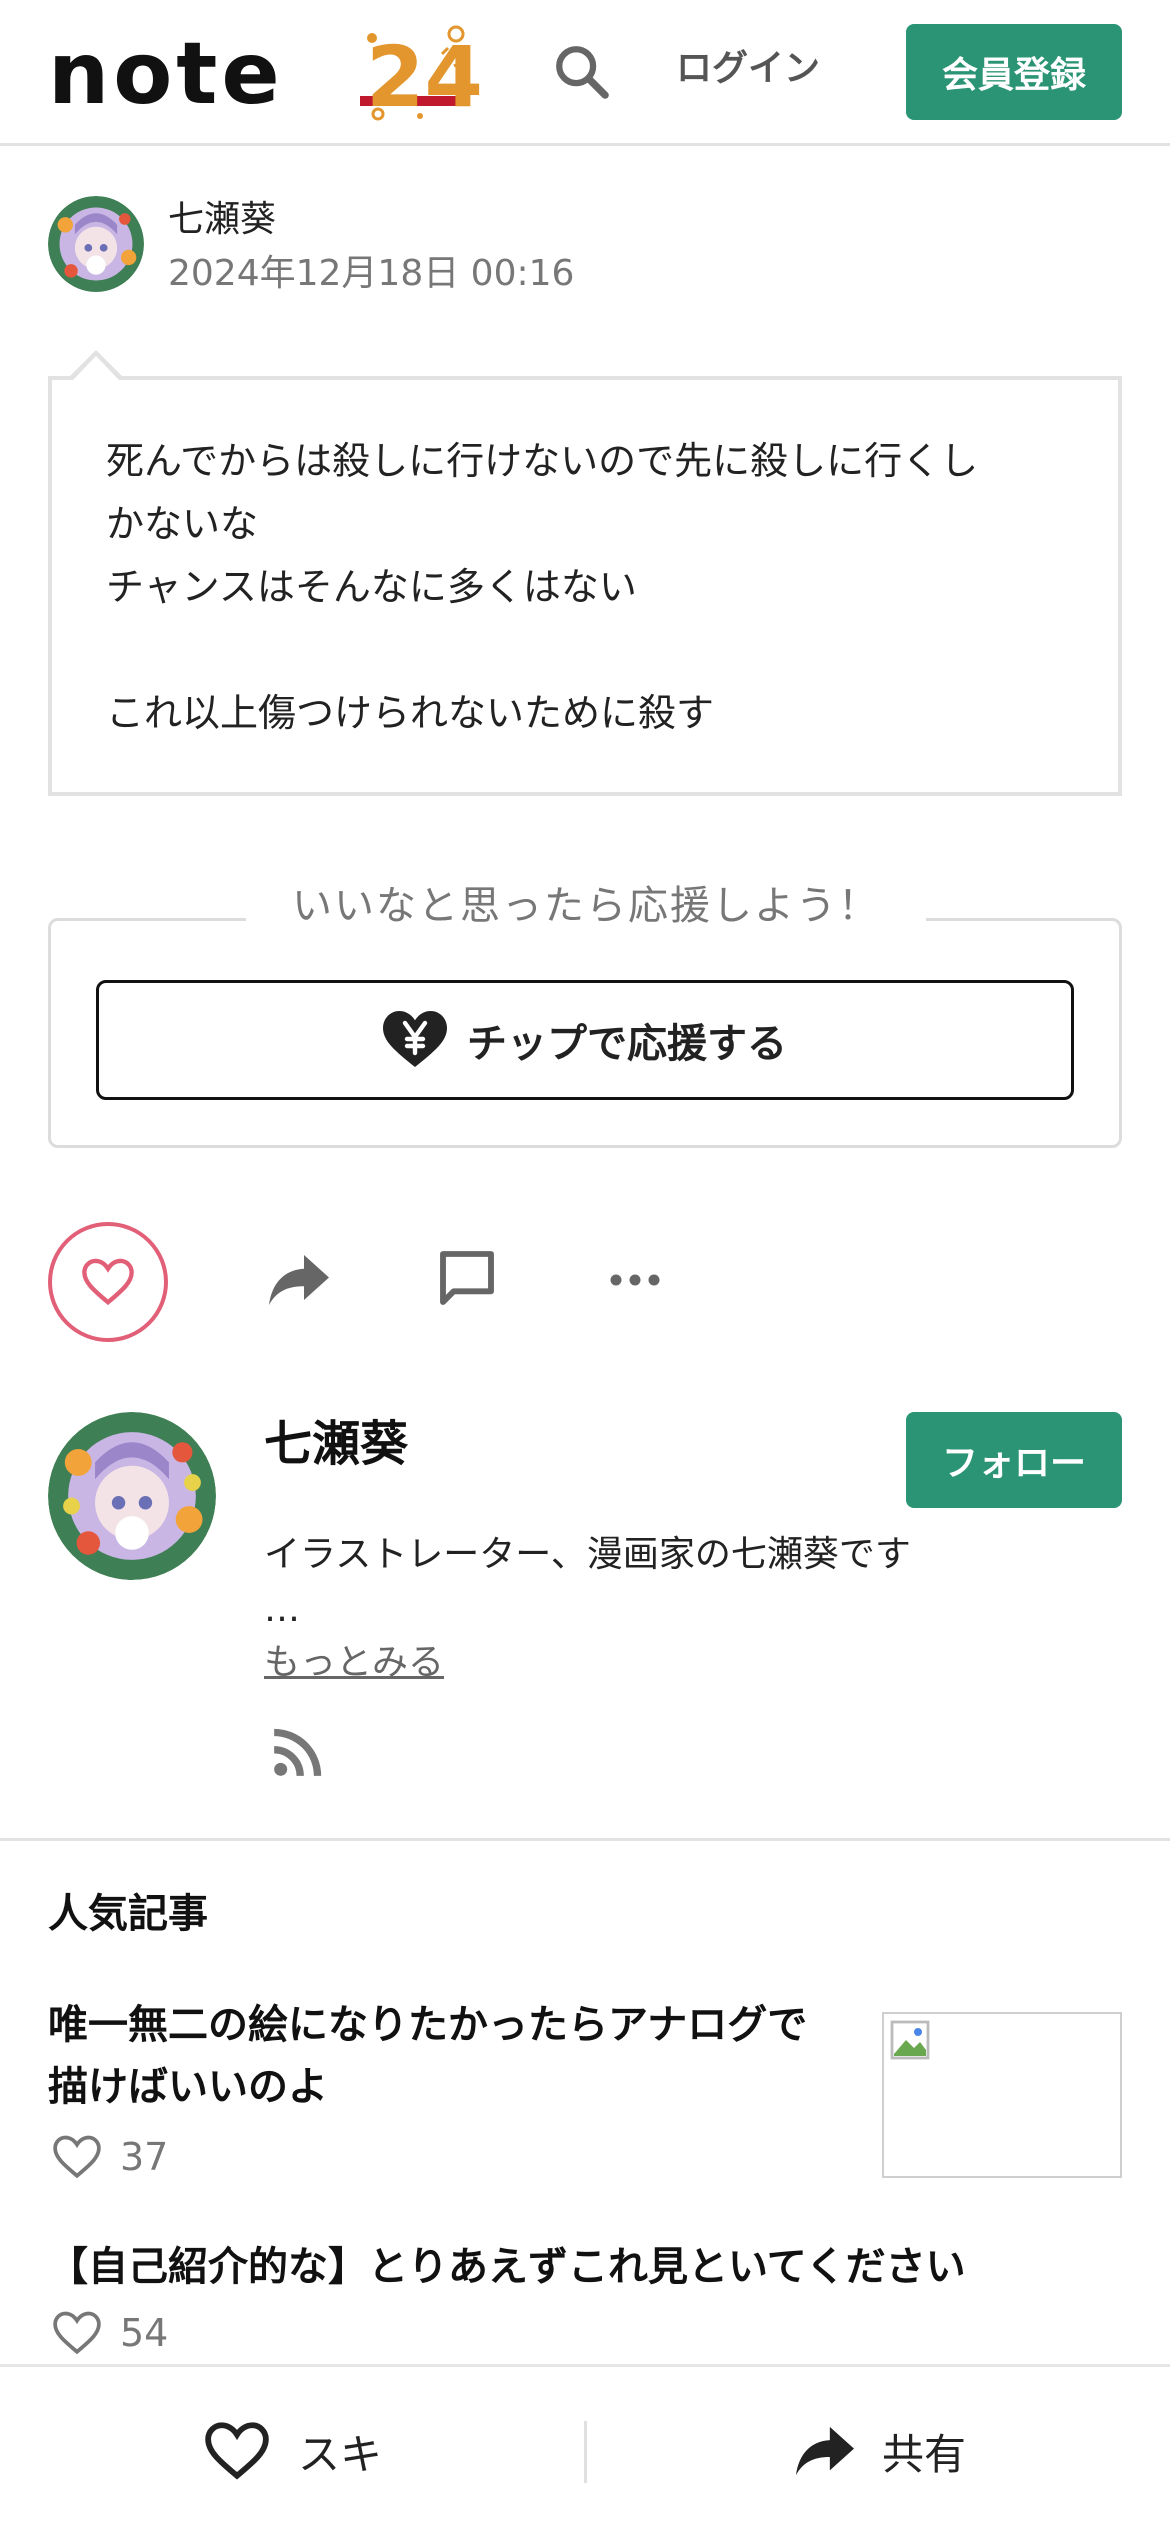 This screenshot has width=1170, height=2532. I want to click on author-name: 七瀬葵, so click(222, 220).